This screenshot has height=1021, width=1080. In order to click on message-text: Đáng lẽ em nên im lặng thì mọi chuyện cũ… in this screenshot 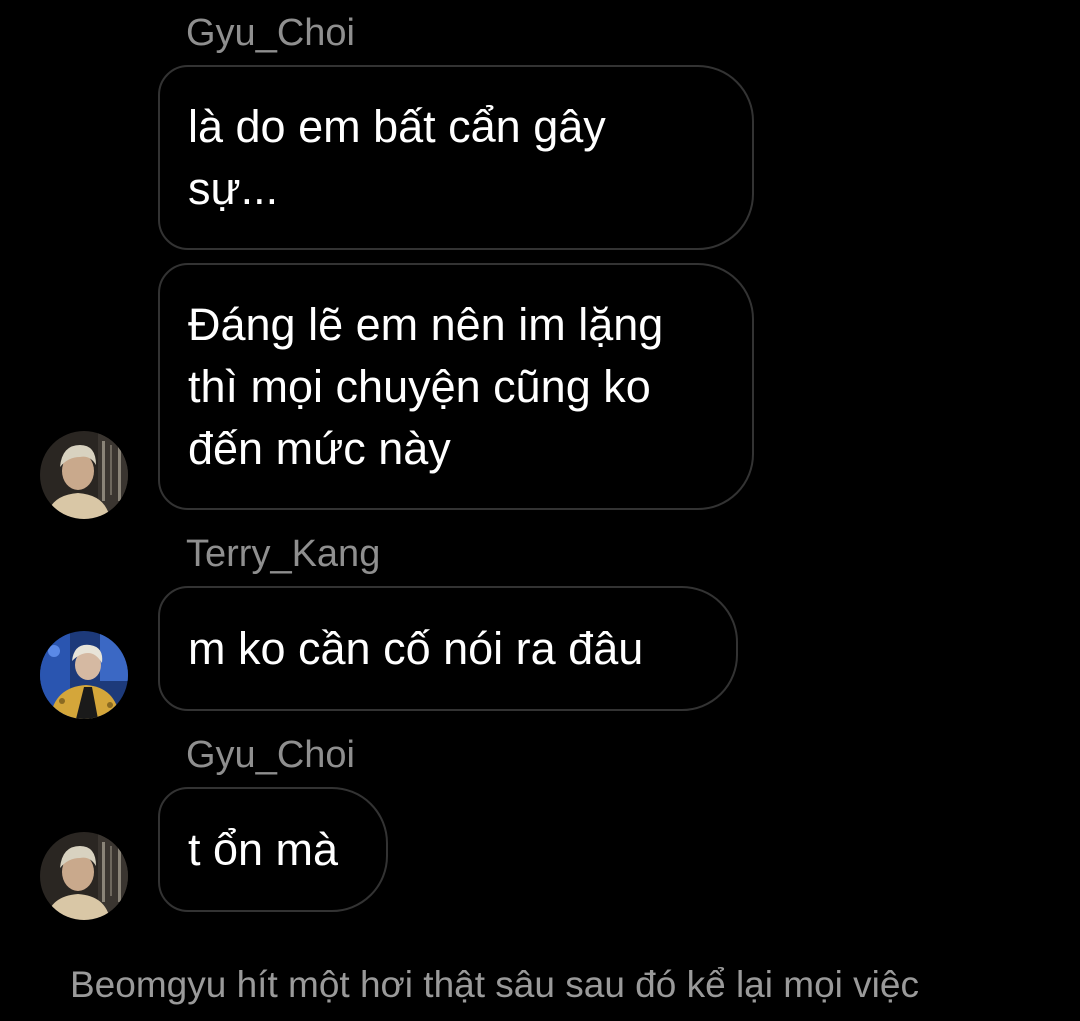, I will do `click(426, 386)`.